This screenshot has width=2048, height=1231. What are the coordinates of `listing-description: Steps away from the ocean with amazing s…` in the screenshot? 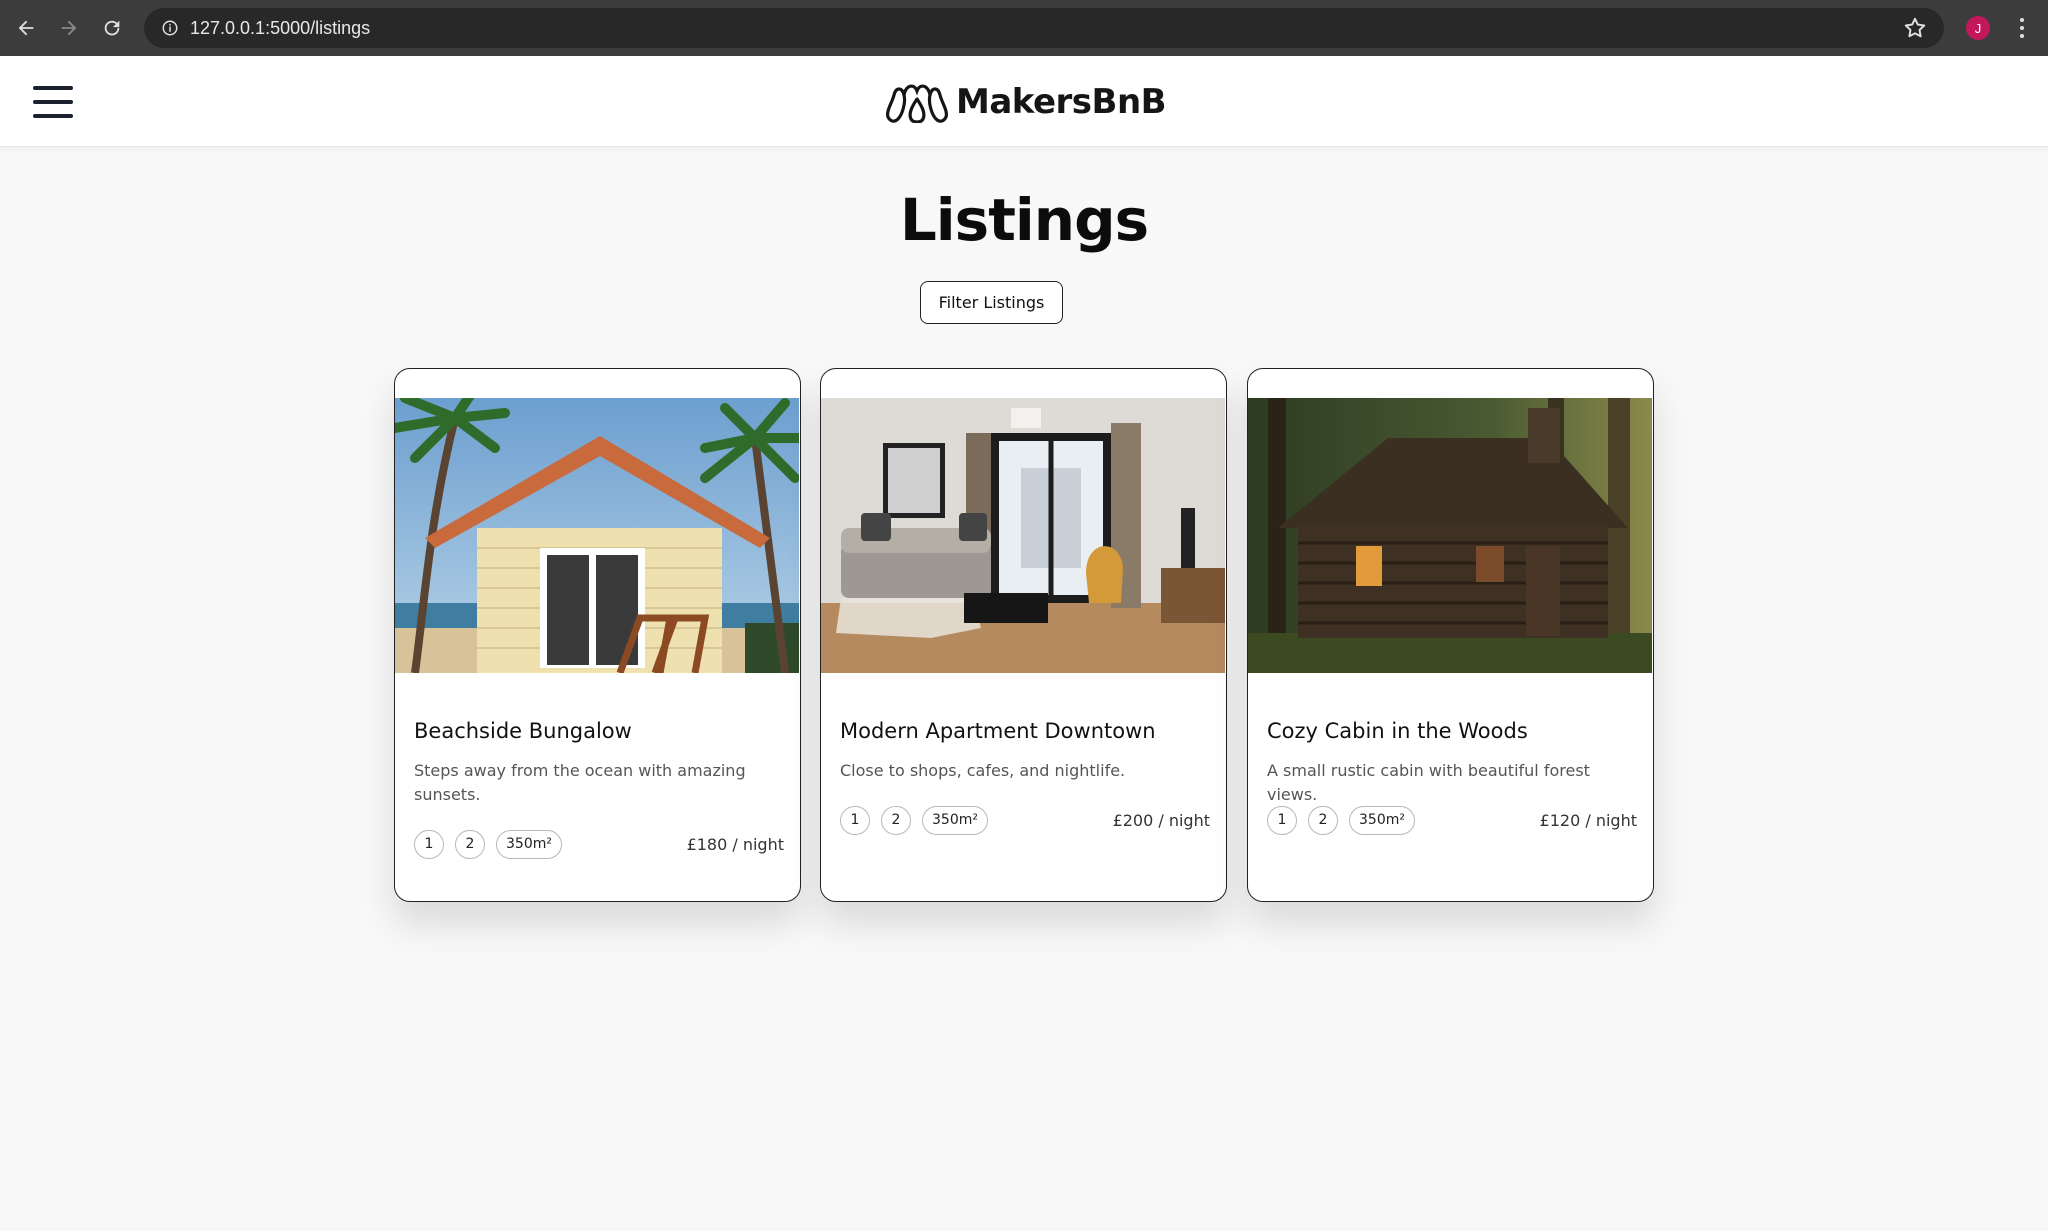 It's located at (580, 782).